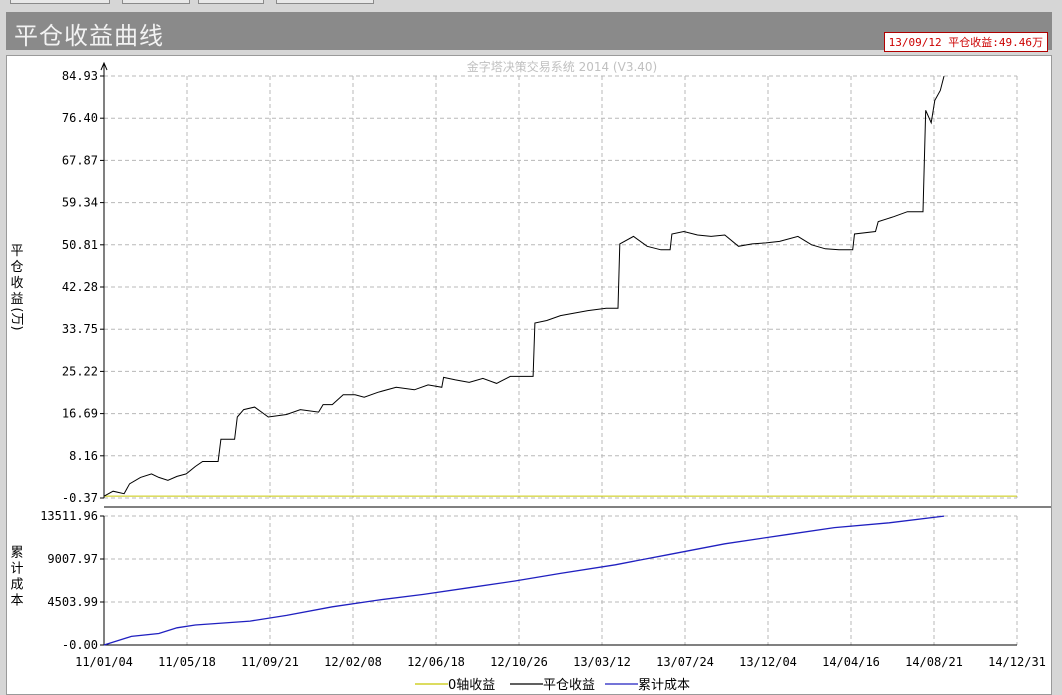  Describe the element at coordinates (80, 371) in the screenshot. I see `y-tick-label: 25.22` at that location.